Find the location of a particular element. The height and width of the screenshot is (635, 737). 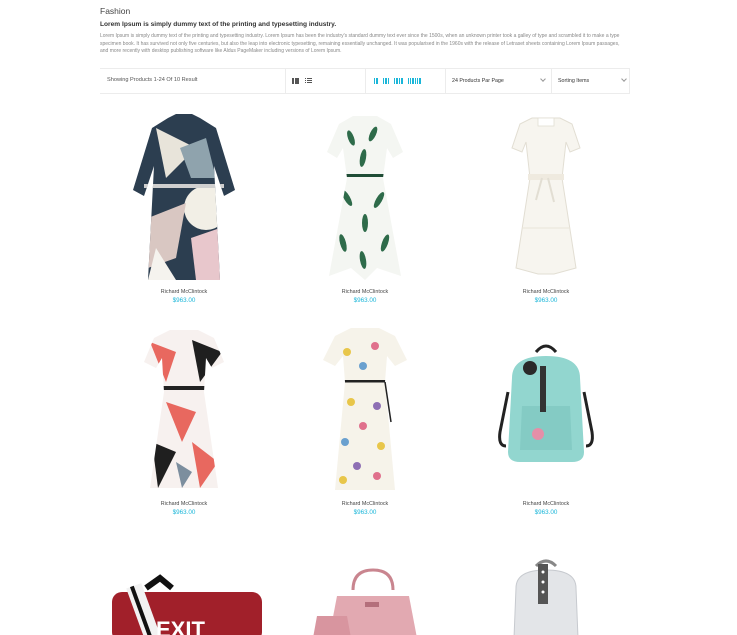

grid-view-icon is located at coordinates (295, 81).